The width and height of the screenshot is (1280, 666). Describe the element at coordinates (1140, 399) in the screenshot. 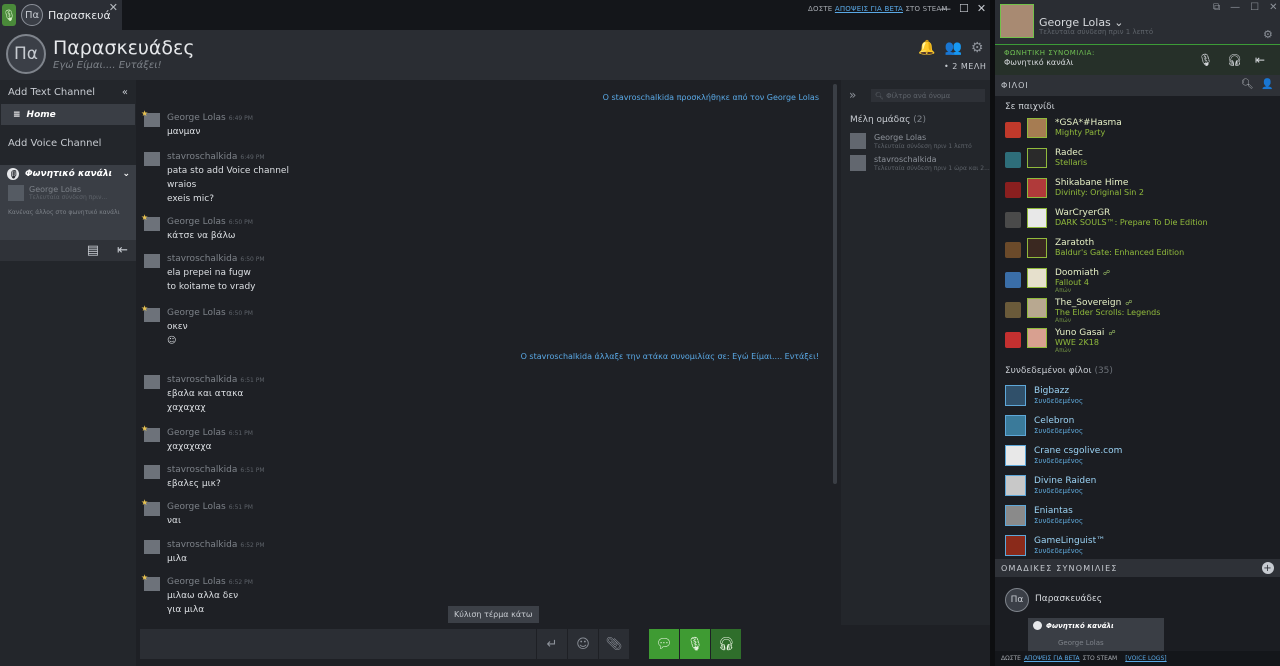

I see `friend-row-online: Bigbazz Συνδεδεμένος` at that location.